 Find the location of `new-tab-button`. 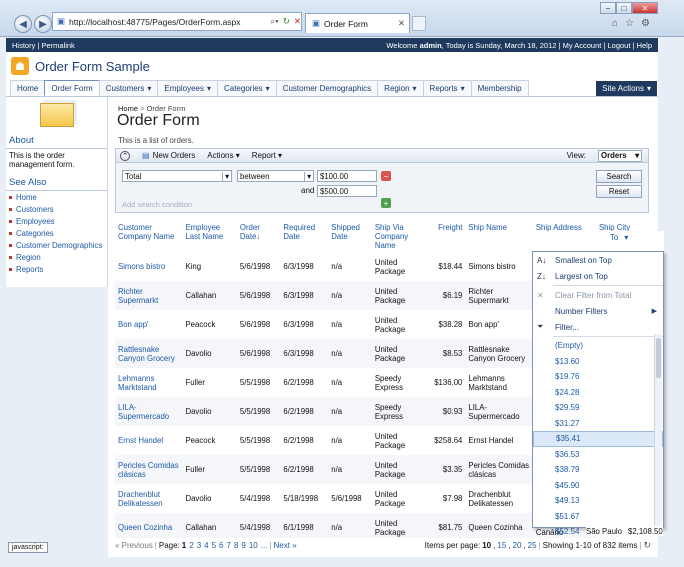

new-tab-button is located at coordinates (419, 23).